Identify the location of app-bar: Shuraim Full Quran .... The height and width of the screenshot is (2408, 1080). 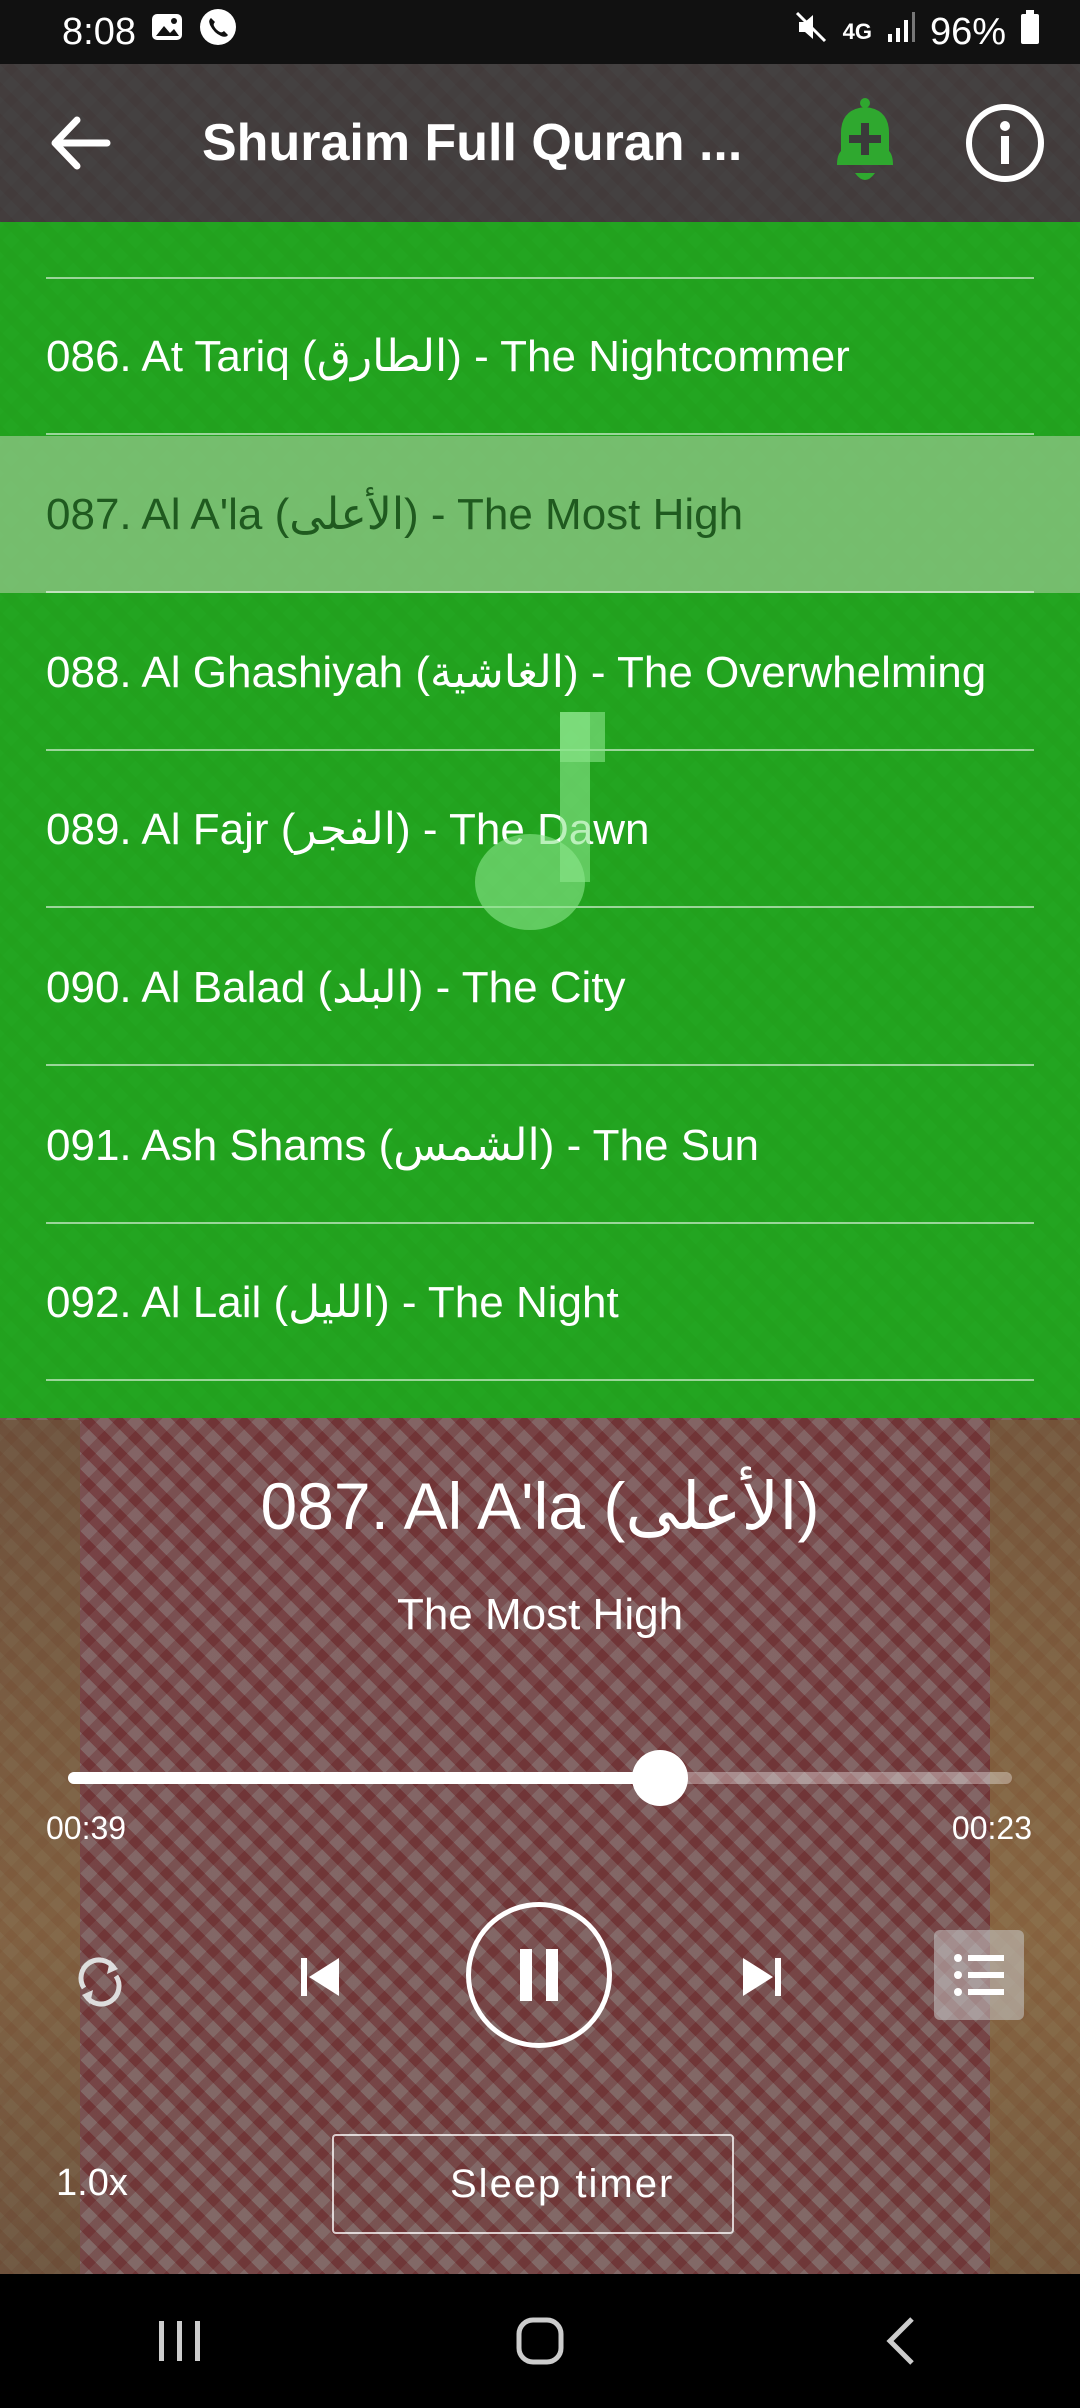
(540, 143).